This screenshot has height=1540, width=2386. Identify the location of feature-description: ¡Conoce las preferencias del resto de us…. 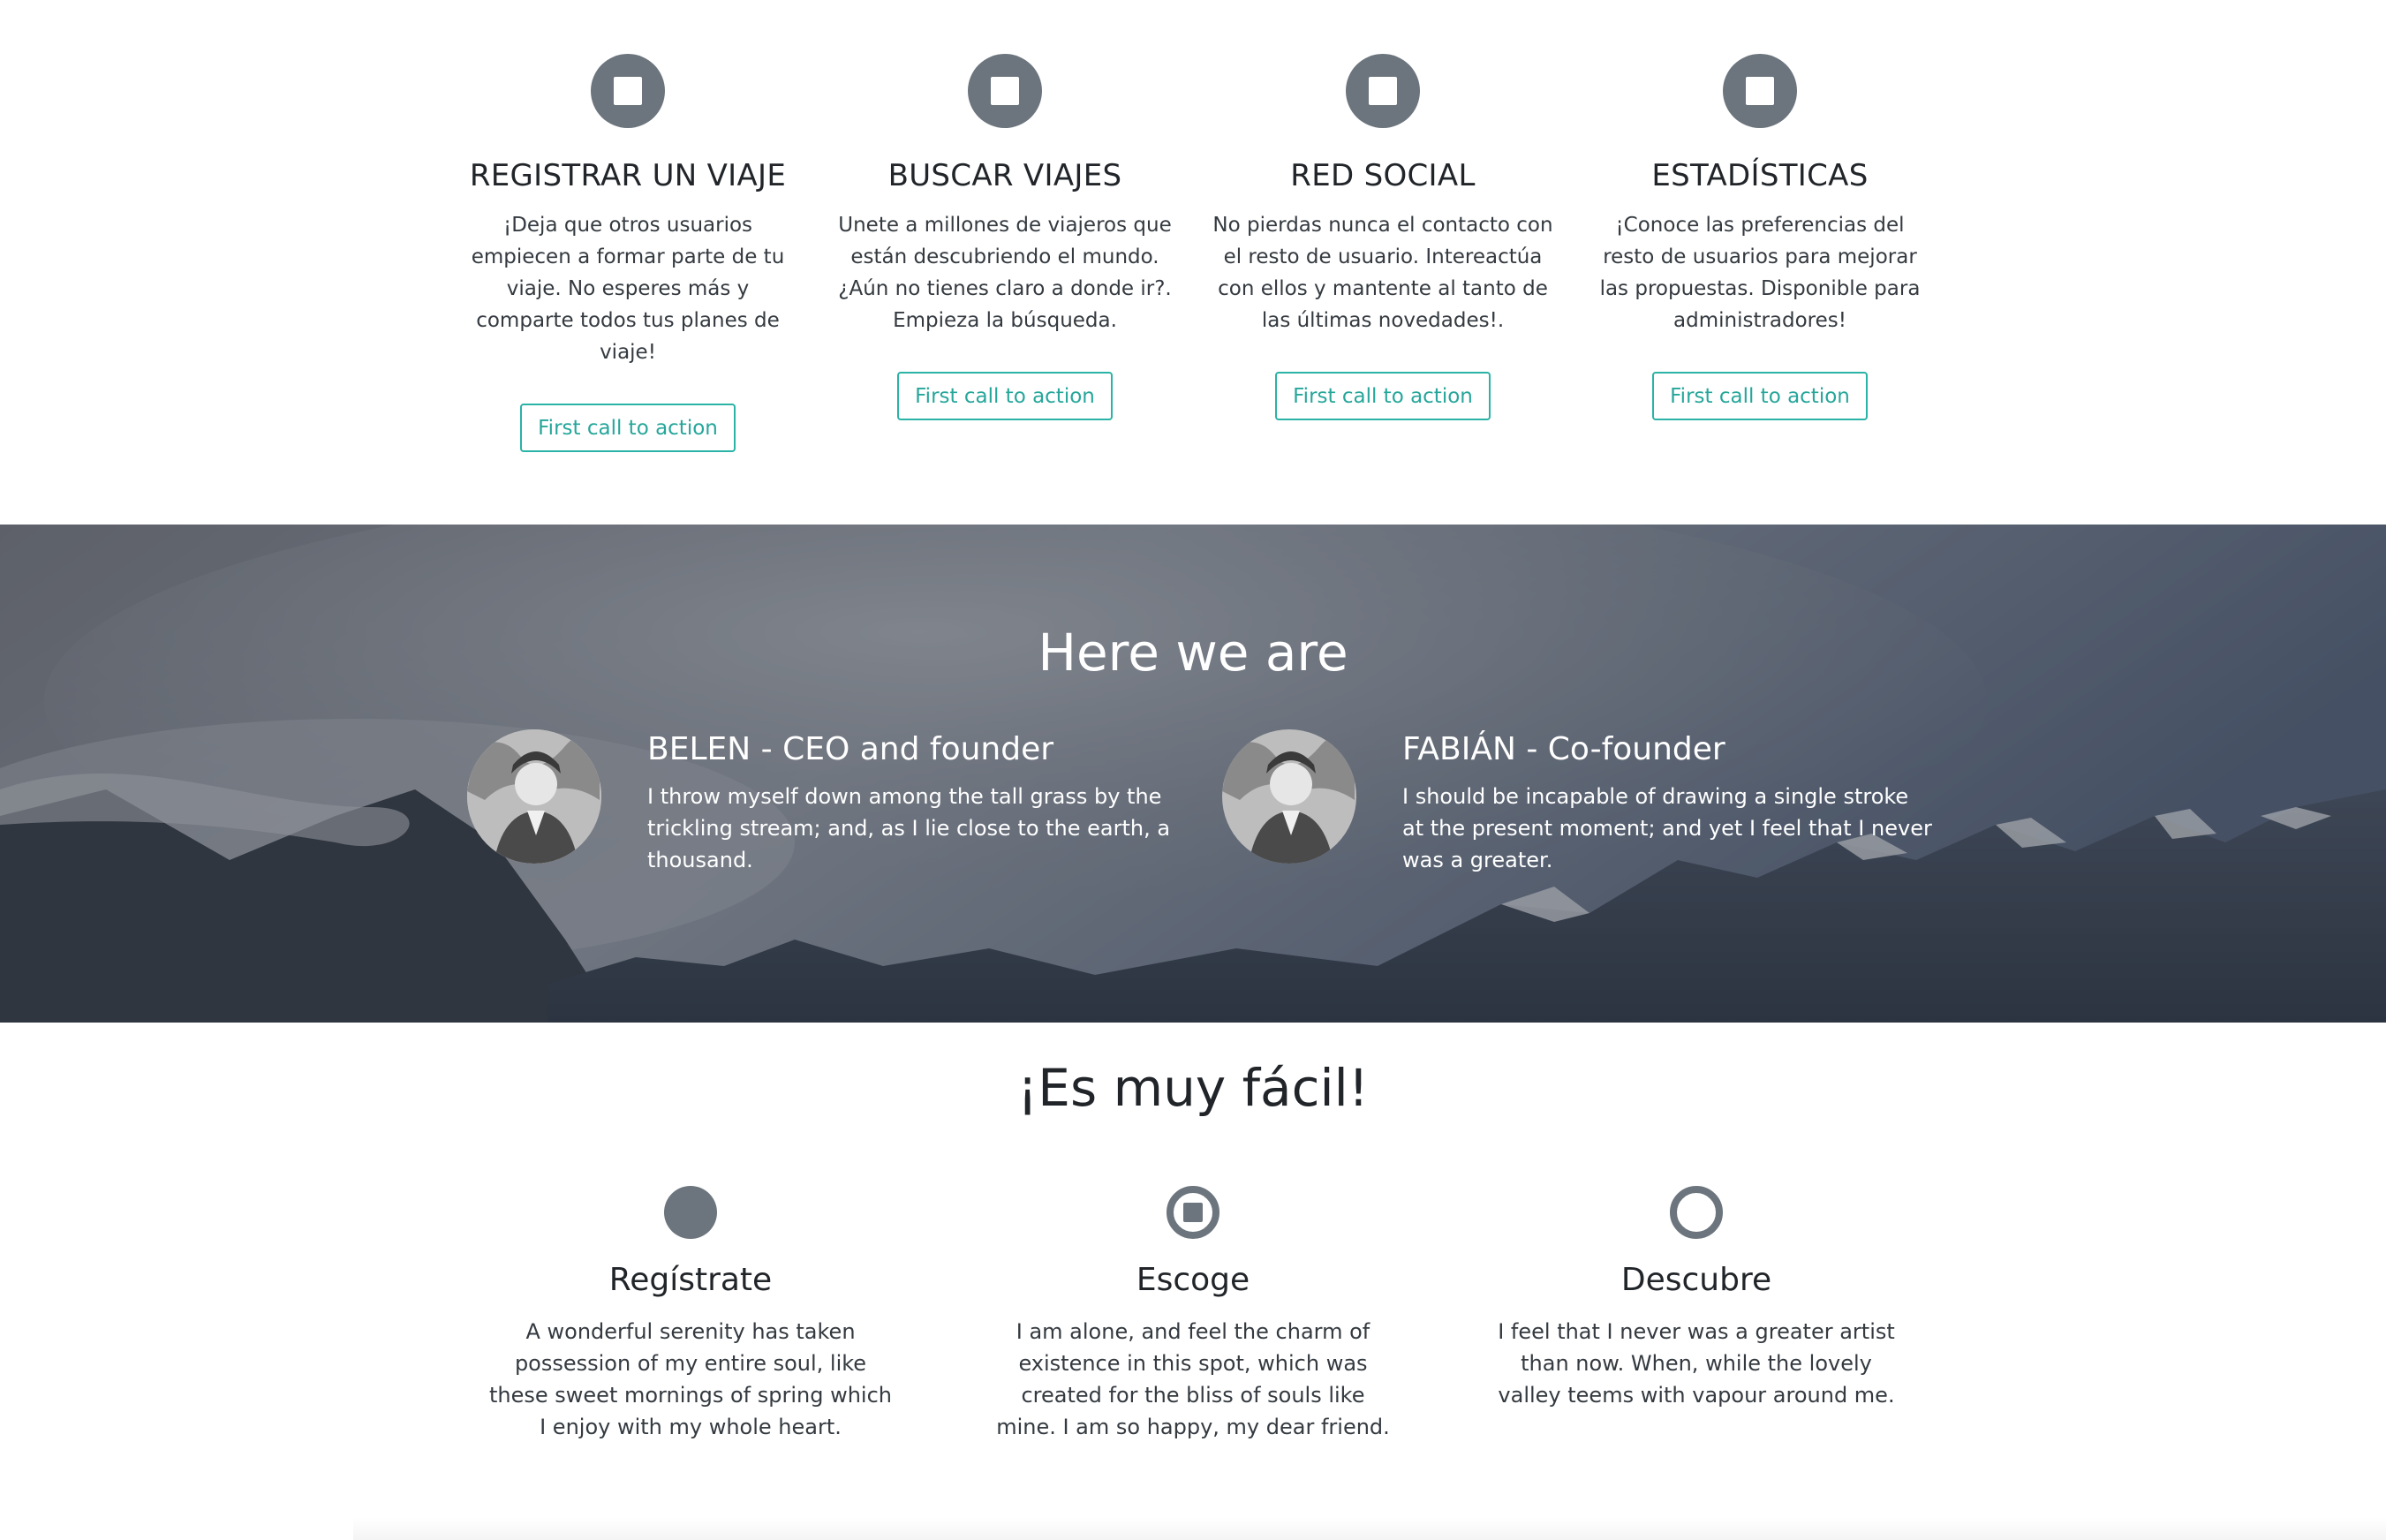
(1760, 273).